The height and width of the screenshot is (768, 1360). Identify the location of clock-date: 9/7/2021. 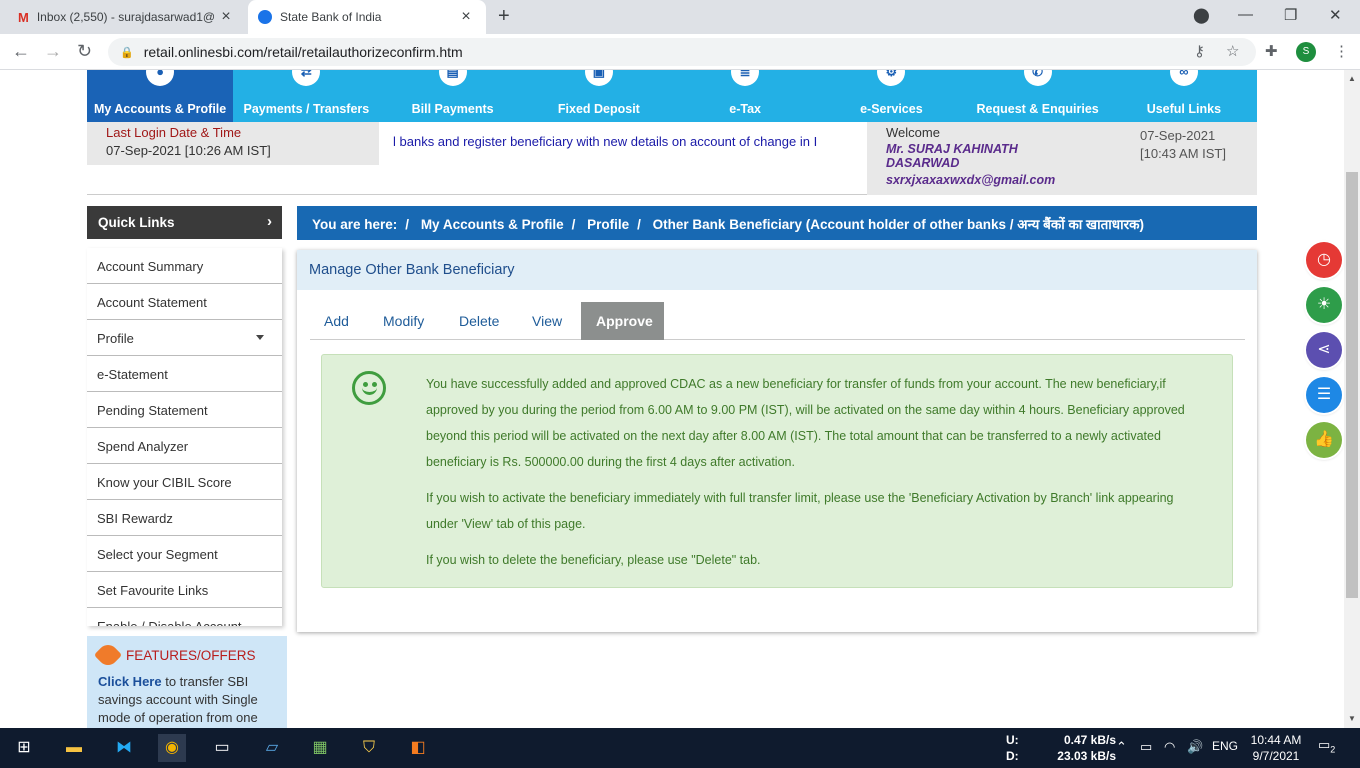
(1276, 756).